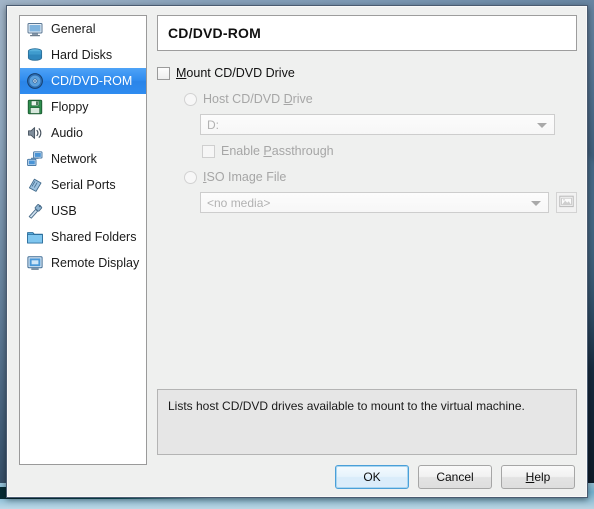 This screenshot has width=594, height=509. I want to click on host-cd-dvd-drive-radio: Host CD/DVD Drive, so click(380, 99).